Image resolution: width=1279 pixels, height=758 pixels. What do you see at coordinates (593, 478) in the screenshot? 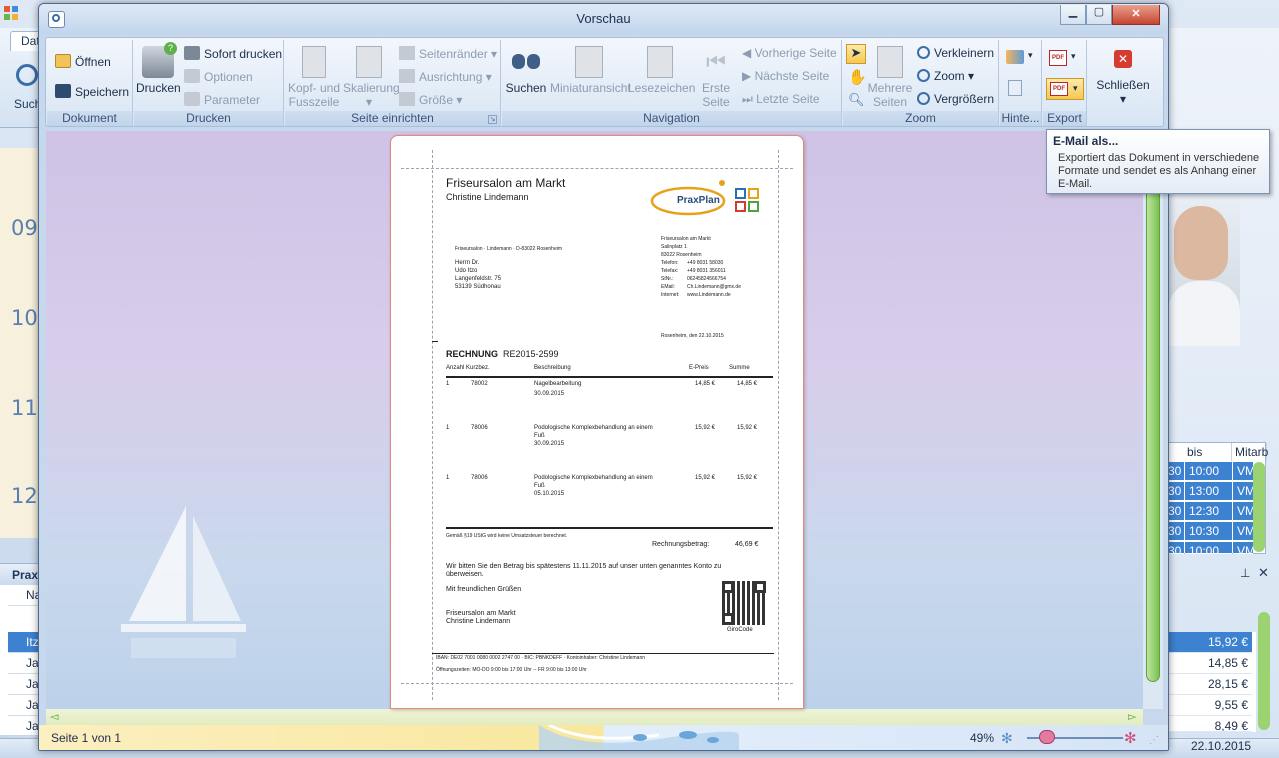
I see `item-desc: Podologische Komplexbehandlung an einem` at bounding box center [593, 478].